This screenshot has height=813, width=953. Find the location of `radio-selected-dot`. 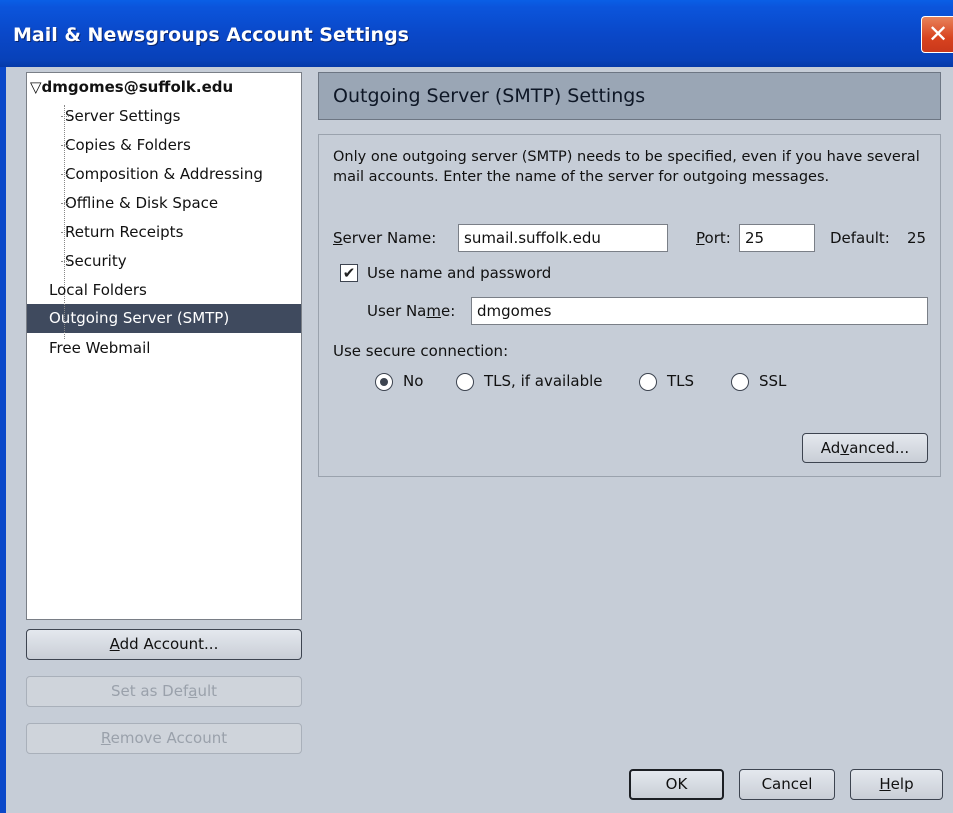

radio-selected-dot is located at coordinates (384, 382).